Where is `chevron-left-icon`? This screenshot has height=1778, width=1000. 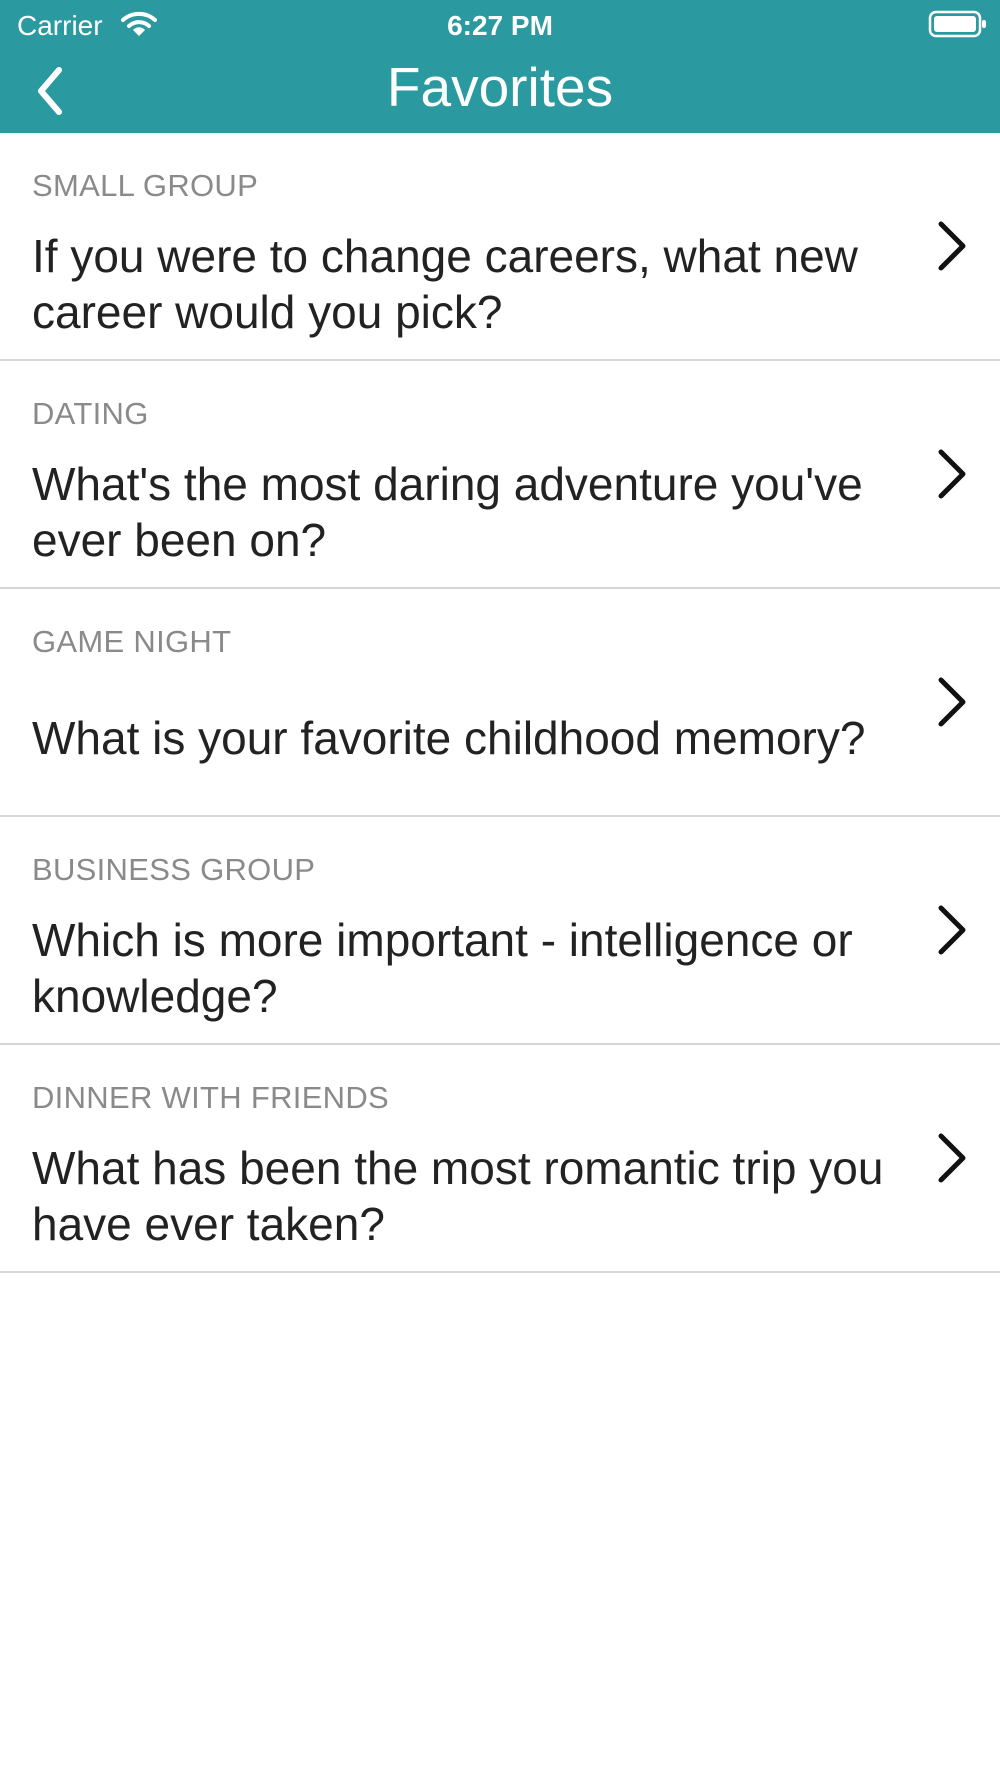
chevron-left-icon is located at coordinates (50, 91).